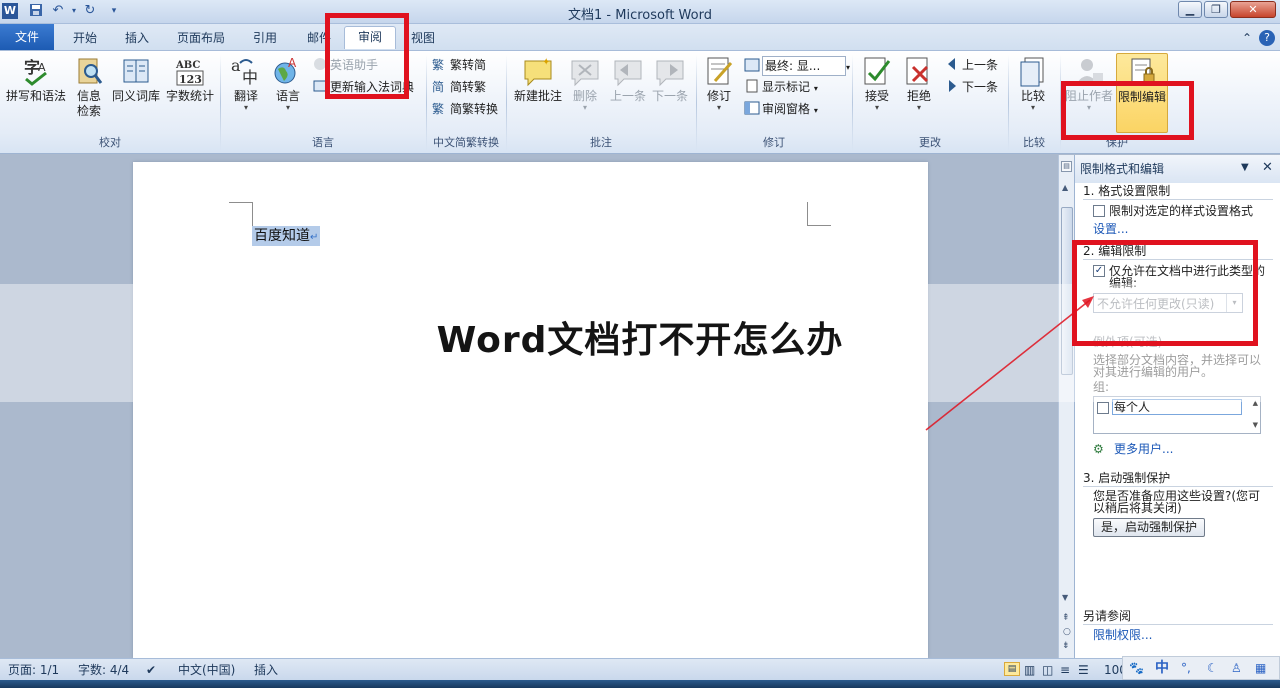  Describe the element at coordinates (1267, 168) in the screenshot. I see `pane-close-icon: ✕` at that location.